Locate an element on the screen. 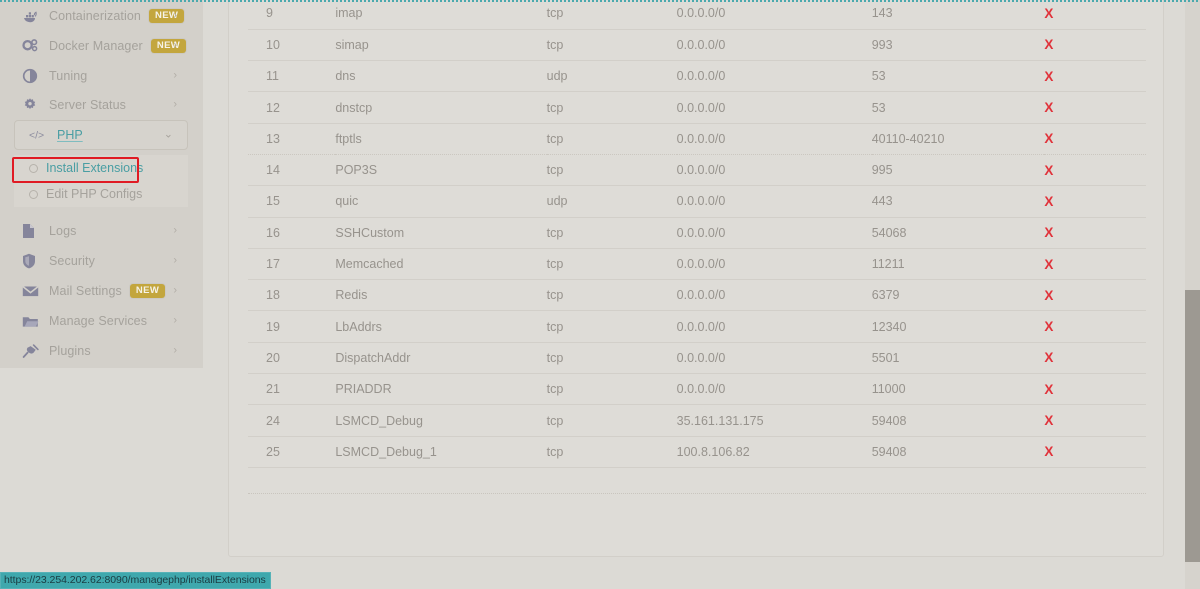 This screenshot has width=1200, height=589. cell-rule-id: 25 is located at coordinates (292, 452).